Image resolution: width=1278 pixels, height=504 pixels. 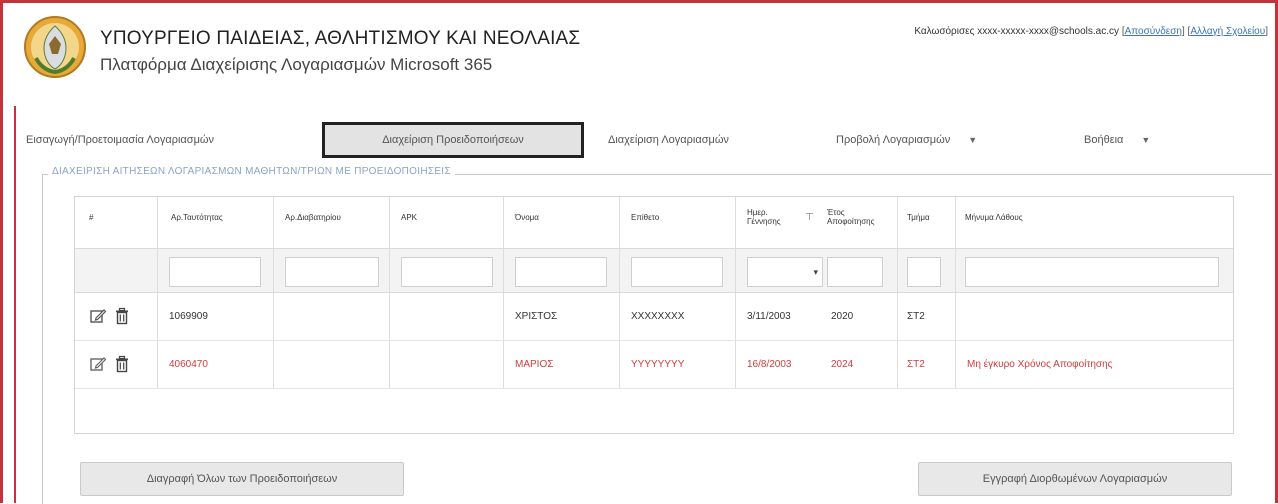 What do you see at coordinates (842, 316) in the screenshot?
I see `cell-grad-year: 2020` at bounding box center [842, 316].